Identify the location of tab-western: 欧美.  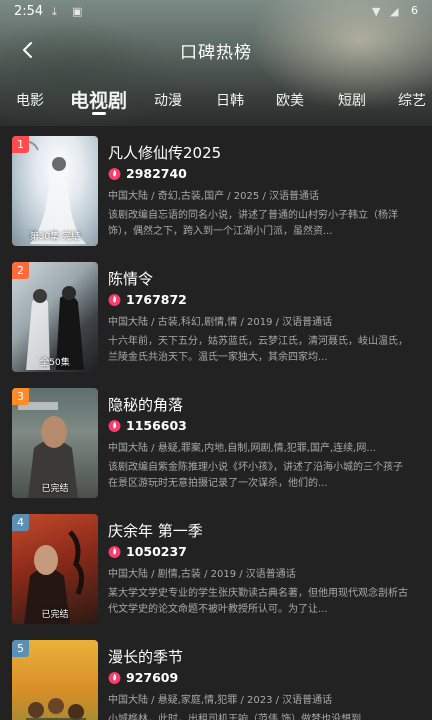
(290, 100).